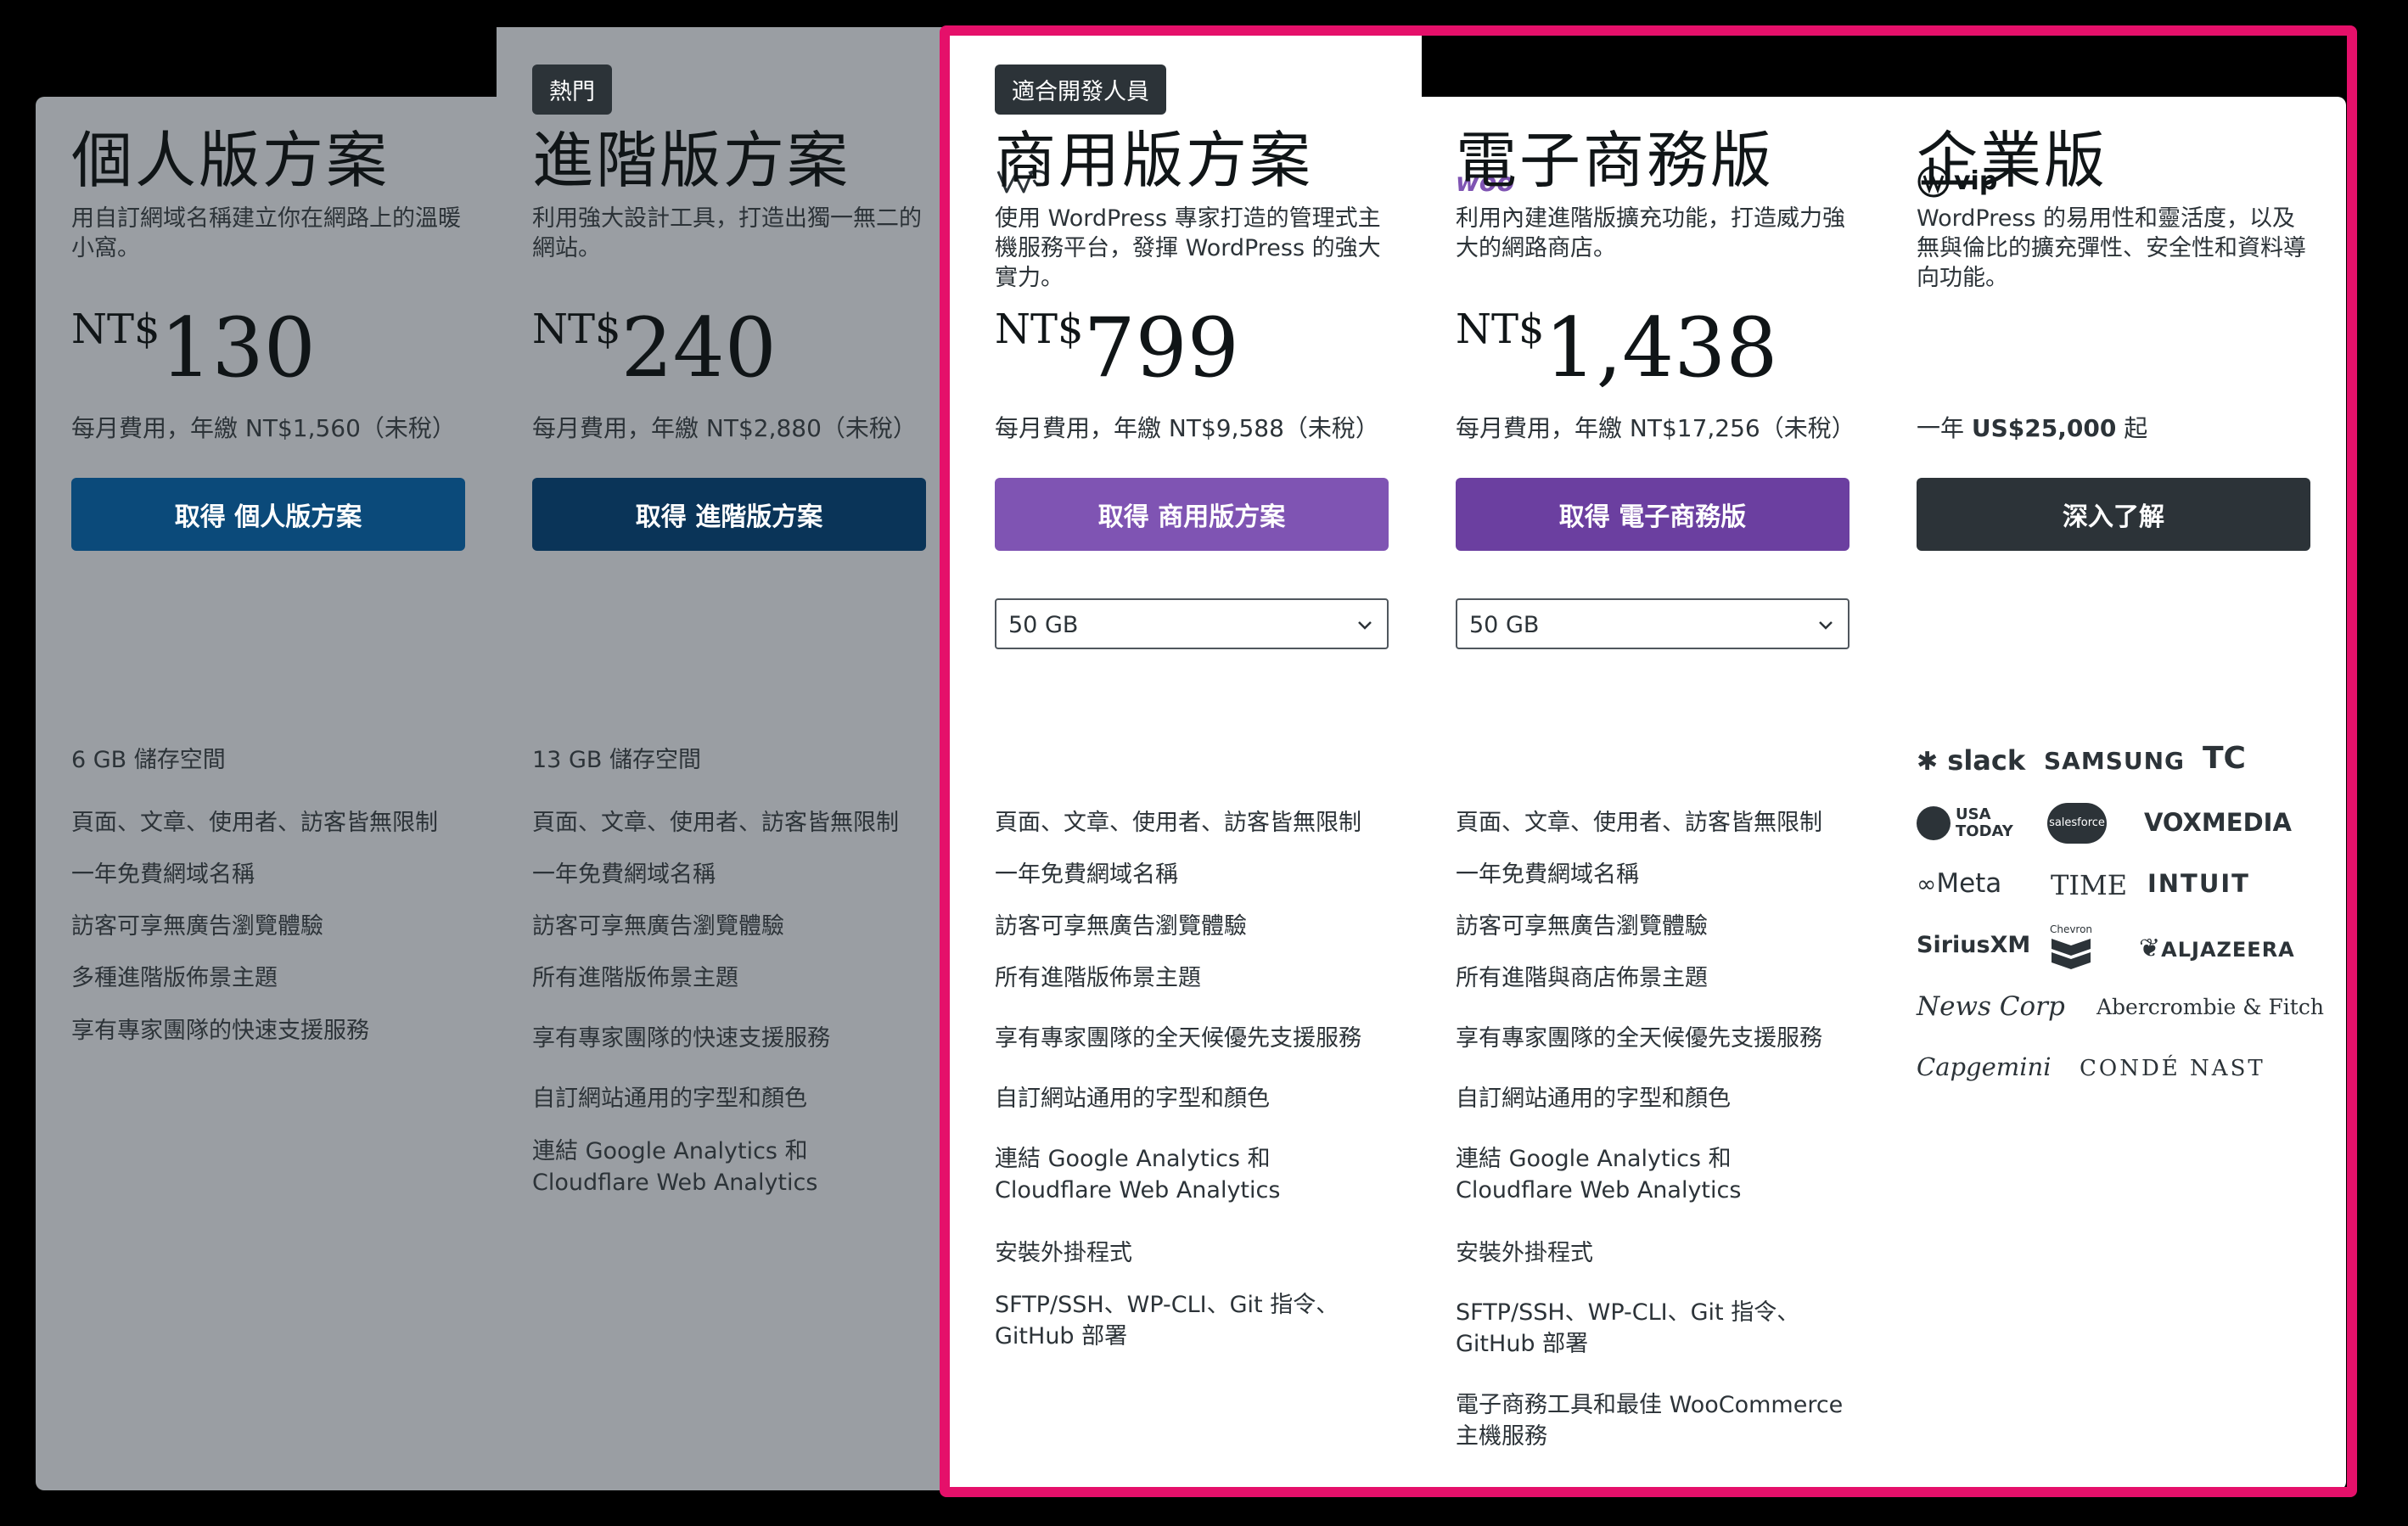 The image size is (2408, 1526). I want to click on usa-today-logo: USA TODAY, so click(1984, 822).